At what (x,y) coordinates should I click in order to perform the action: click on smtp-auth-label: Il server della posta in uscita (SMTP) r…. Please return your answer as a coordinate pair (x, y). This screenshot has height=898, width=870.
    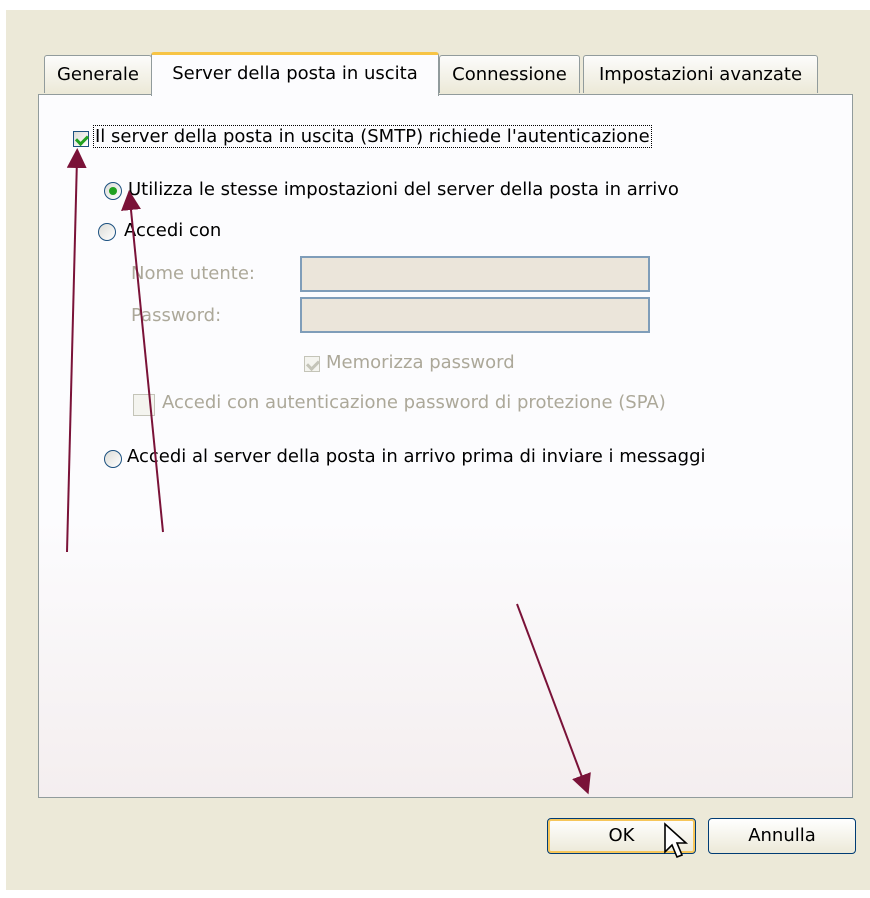
    Looking at the image, I should click on (372, 136).